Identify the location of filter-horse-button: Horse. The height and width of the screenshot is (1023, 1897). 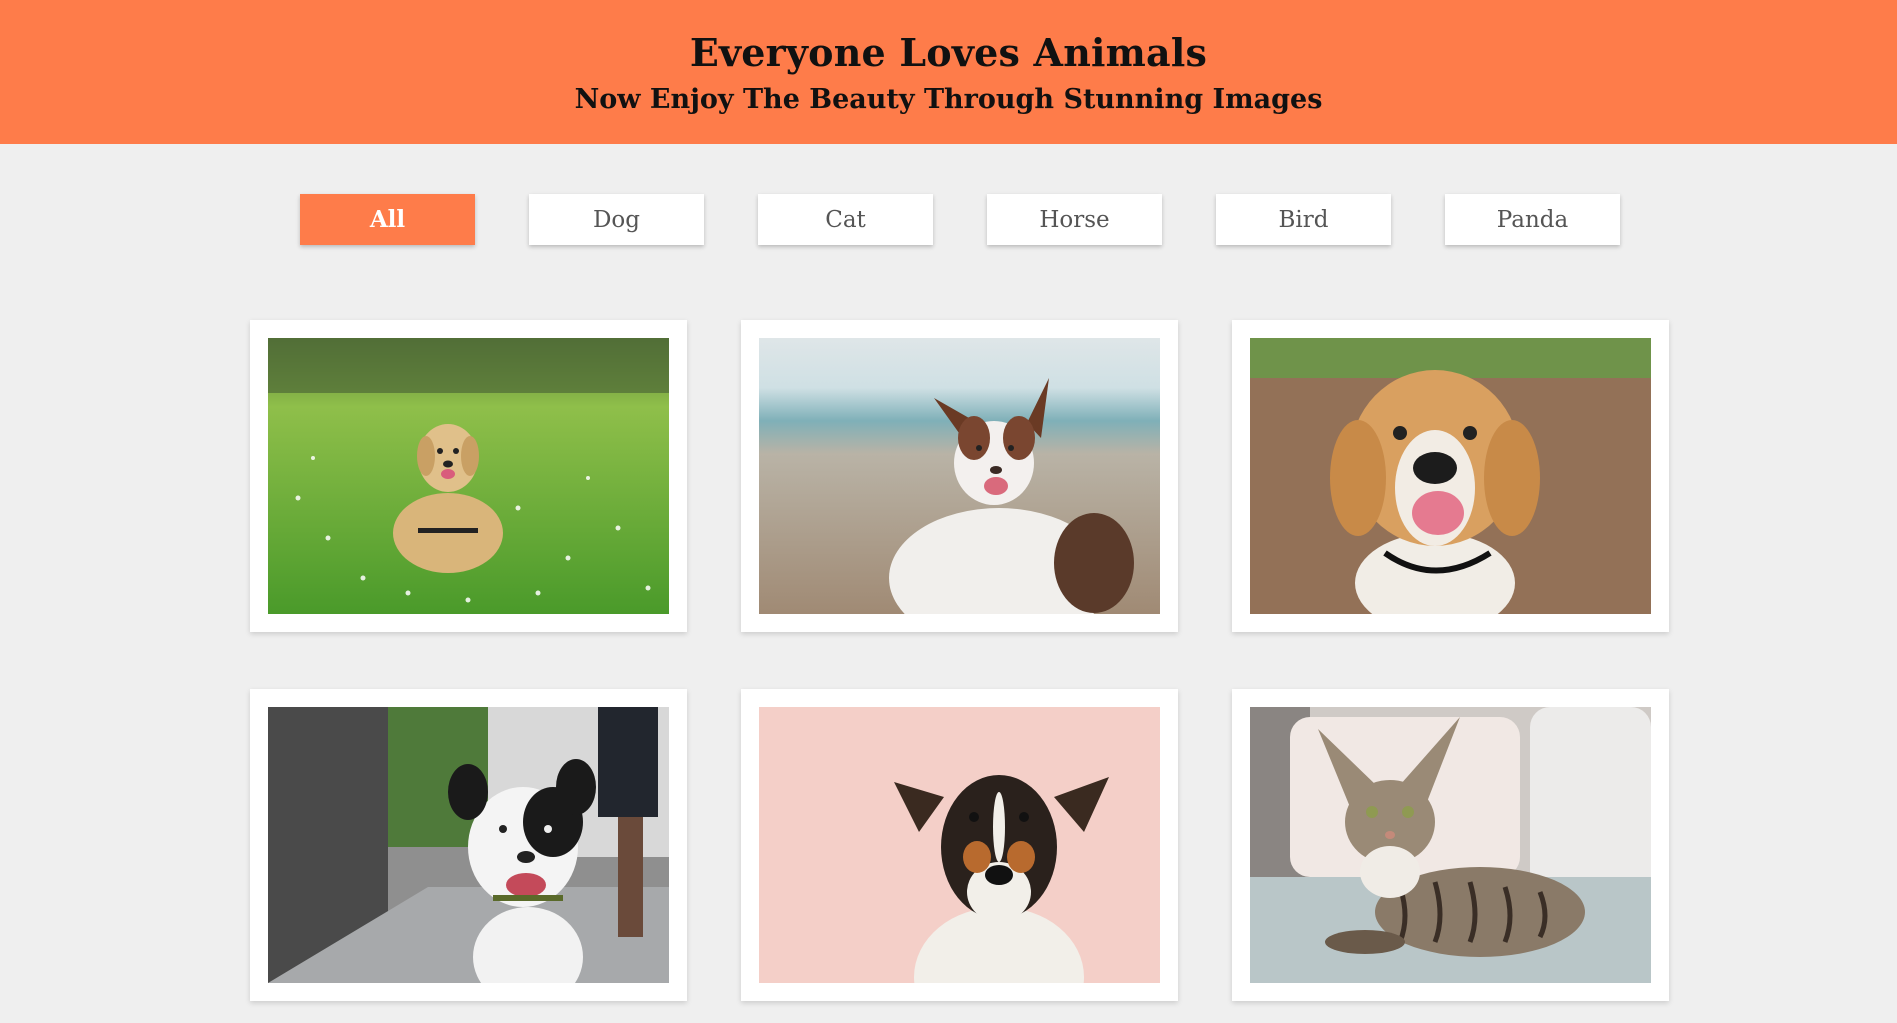
(1074, 219).